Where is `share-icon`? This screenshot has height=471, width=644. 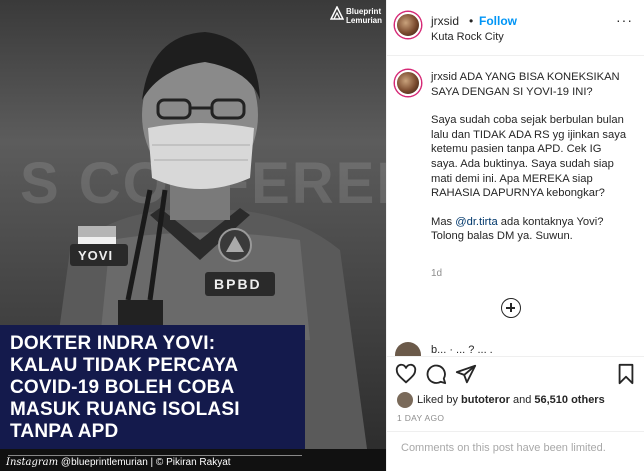
share-icon is located at coordinates (466, 374).